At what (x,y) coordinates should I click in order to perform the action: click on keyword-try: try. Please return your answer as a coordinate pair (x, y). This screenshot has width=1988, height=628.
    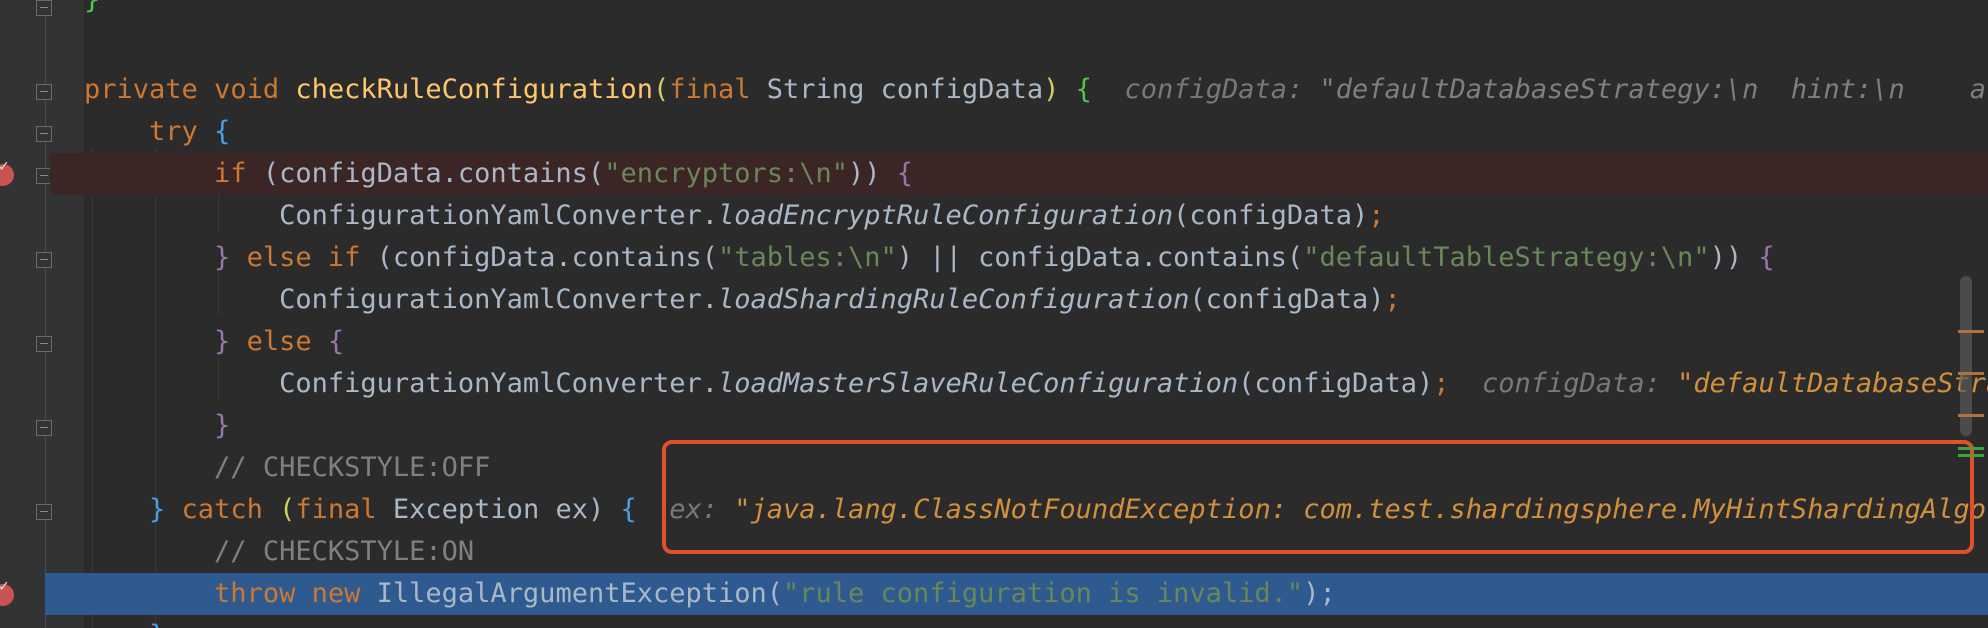
    Looking at the image, I should click on (173, 131).